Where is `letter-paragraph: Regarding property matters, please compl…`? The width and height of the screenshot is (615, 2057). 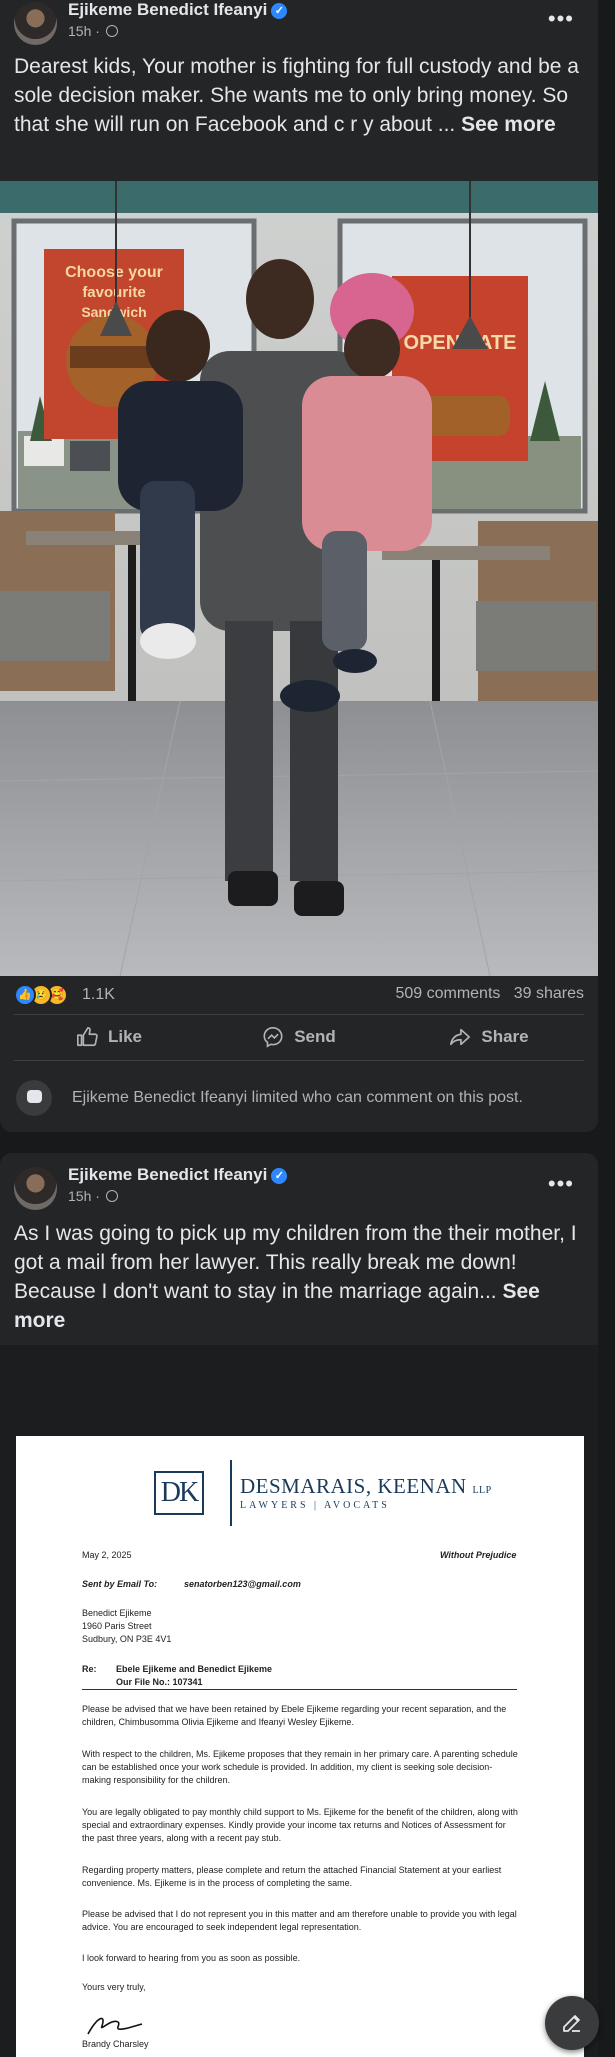
letter-paragraph: Regarding property matters, please compl… is located at coordinates (292, 1876).